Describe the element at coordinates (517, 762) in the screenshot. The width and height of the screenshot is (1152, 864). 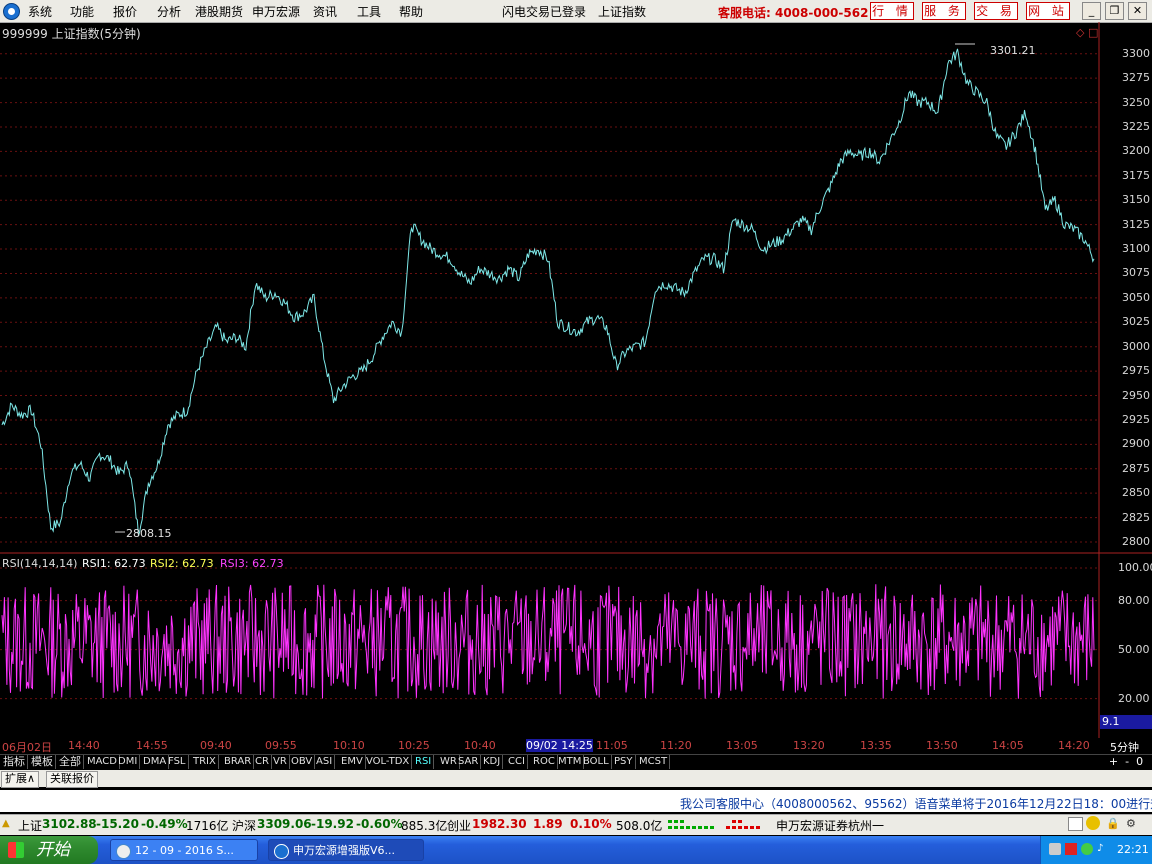
I see `indicator-tab-cci: CCI` at that location.